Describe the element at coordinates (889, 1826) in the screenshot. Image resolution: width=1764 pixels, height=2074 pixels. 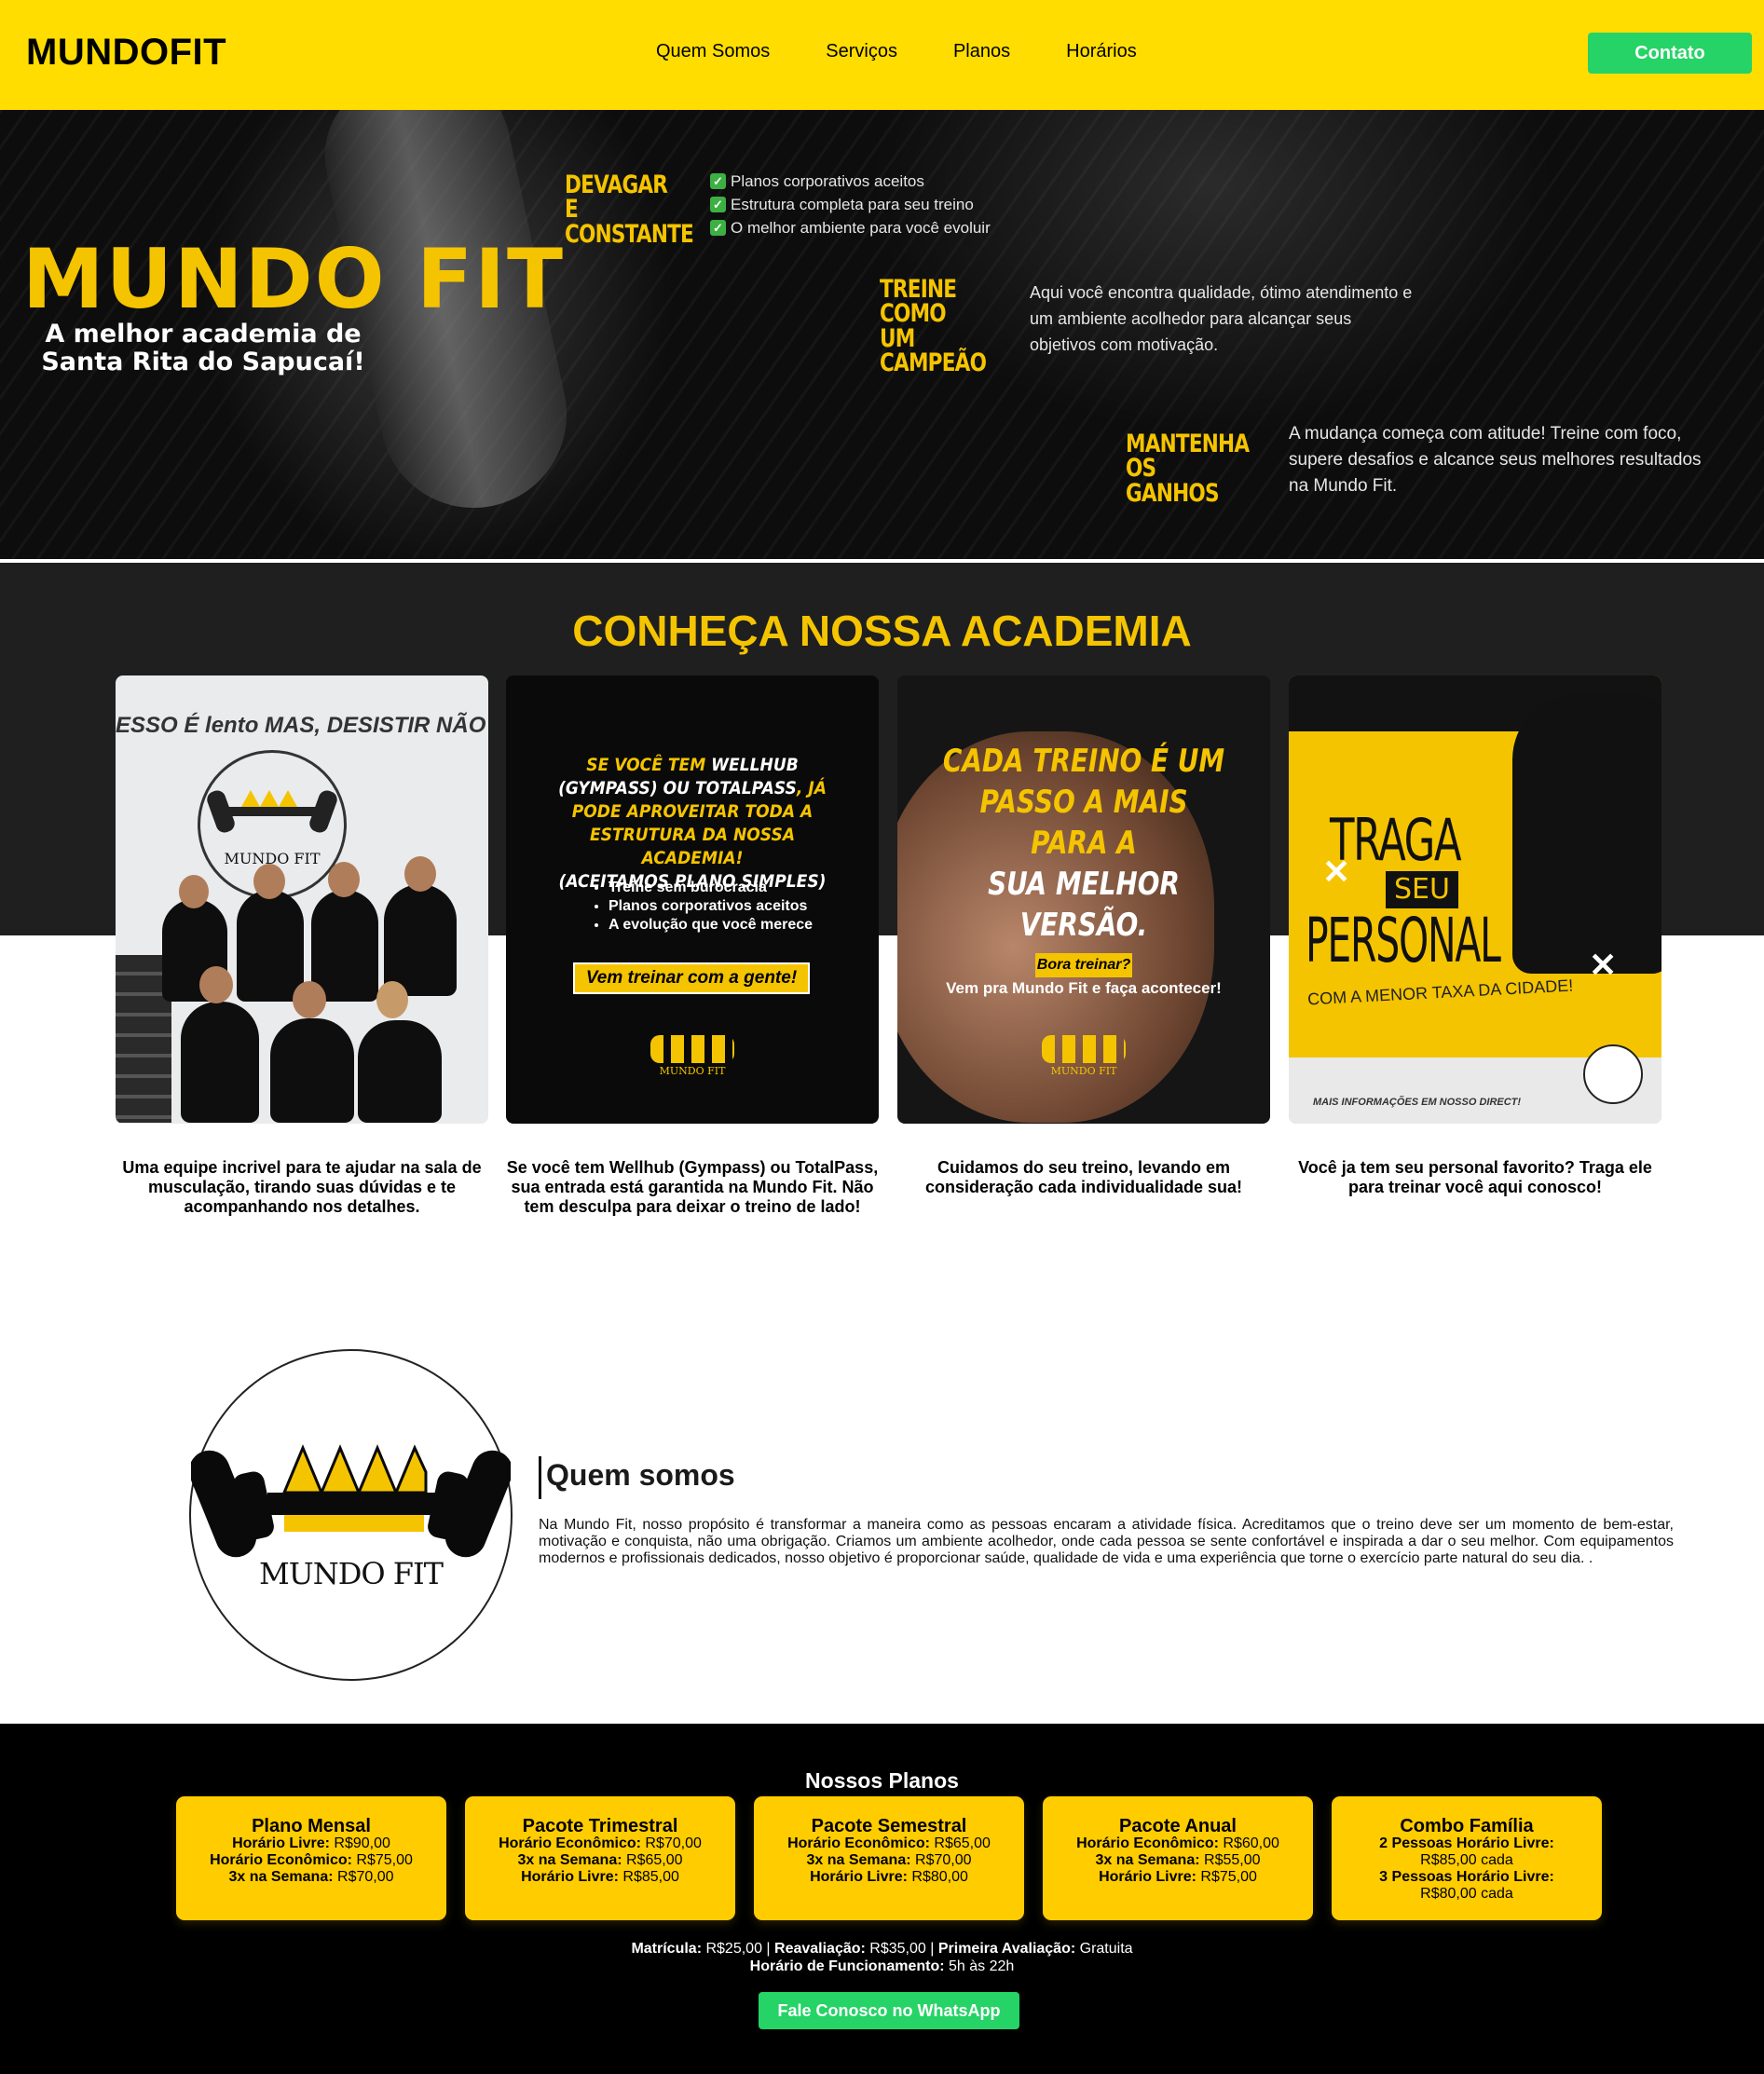
I see `plan-name: Pacote Semestral` at that location.